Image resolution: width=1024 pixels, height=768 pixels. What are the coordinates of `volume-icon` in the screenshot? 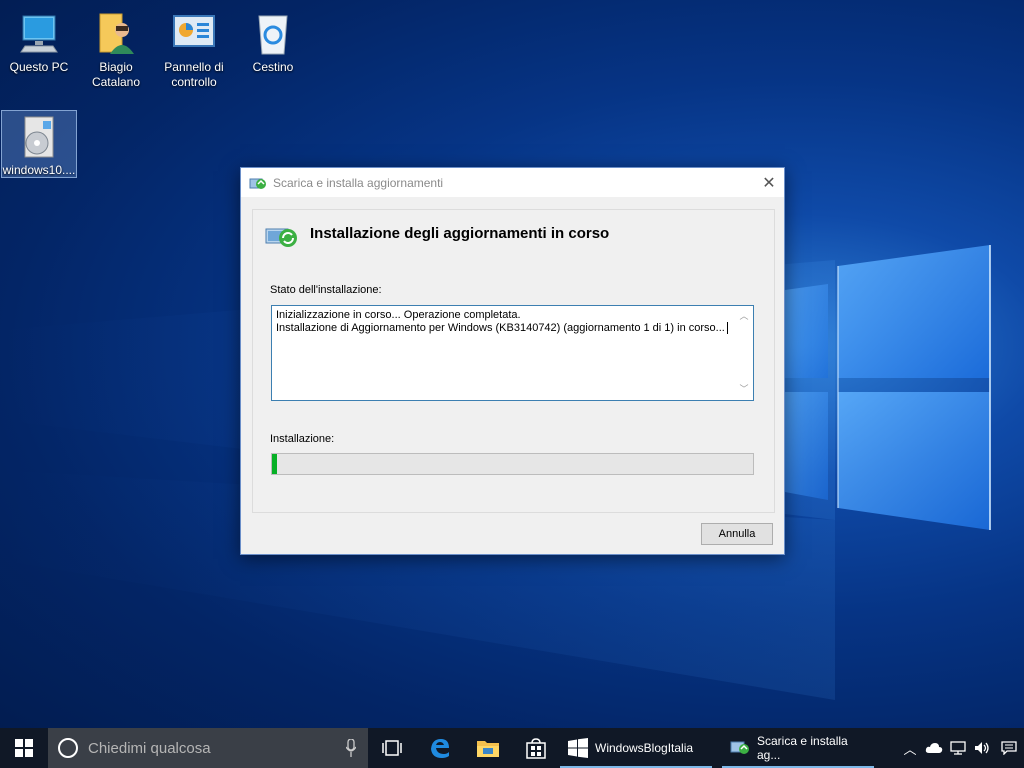 It's located at (982, 748).